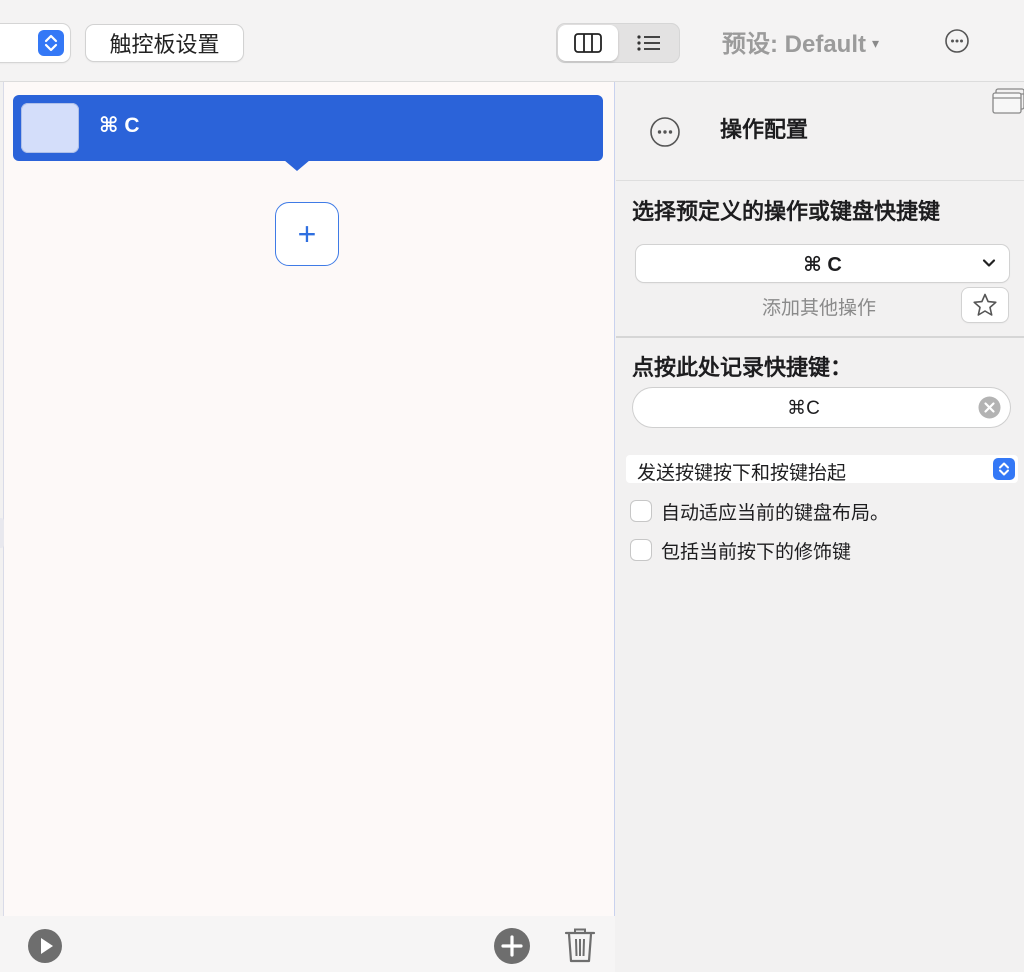 Image resolution: width=1024 pixels, height=972 pixels. I want to click on include-modifiers-checkbox, so click(641, 550).